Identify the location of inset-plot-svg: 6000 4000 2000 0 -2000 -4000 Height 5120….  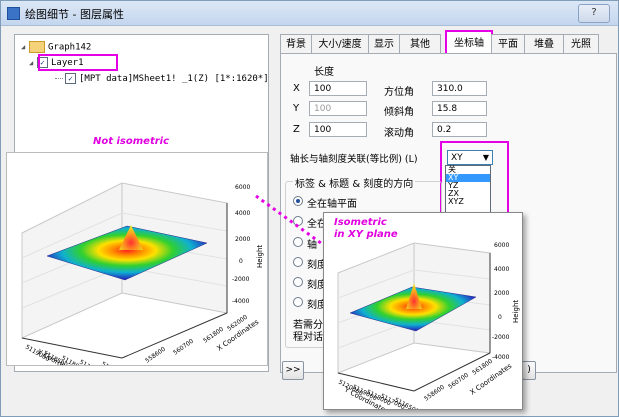
(428, 329).